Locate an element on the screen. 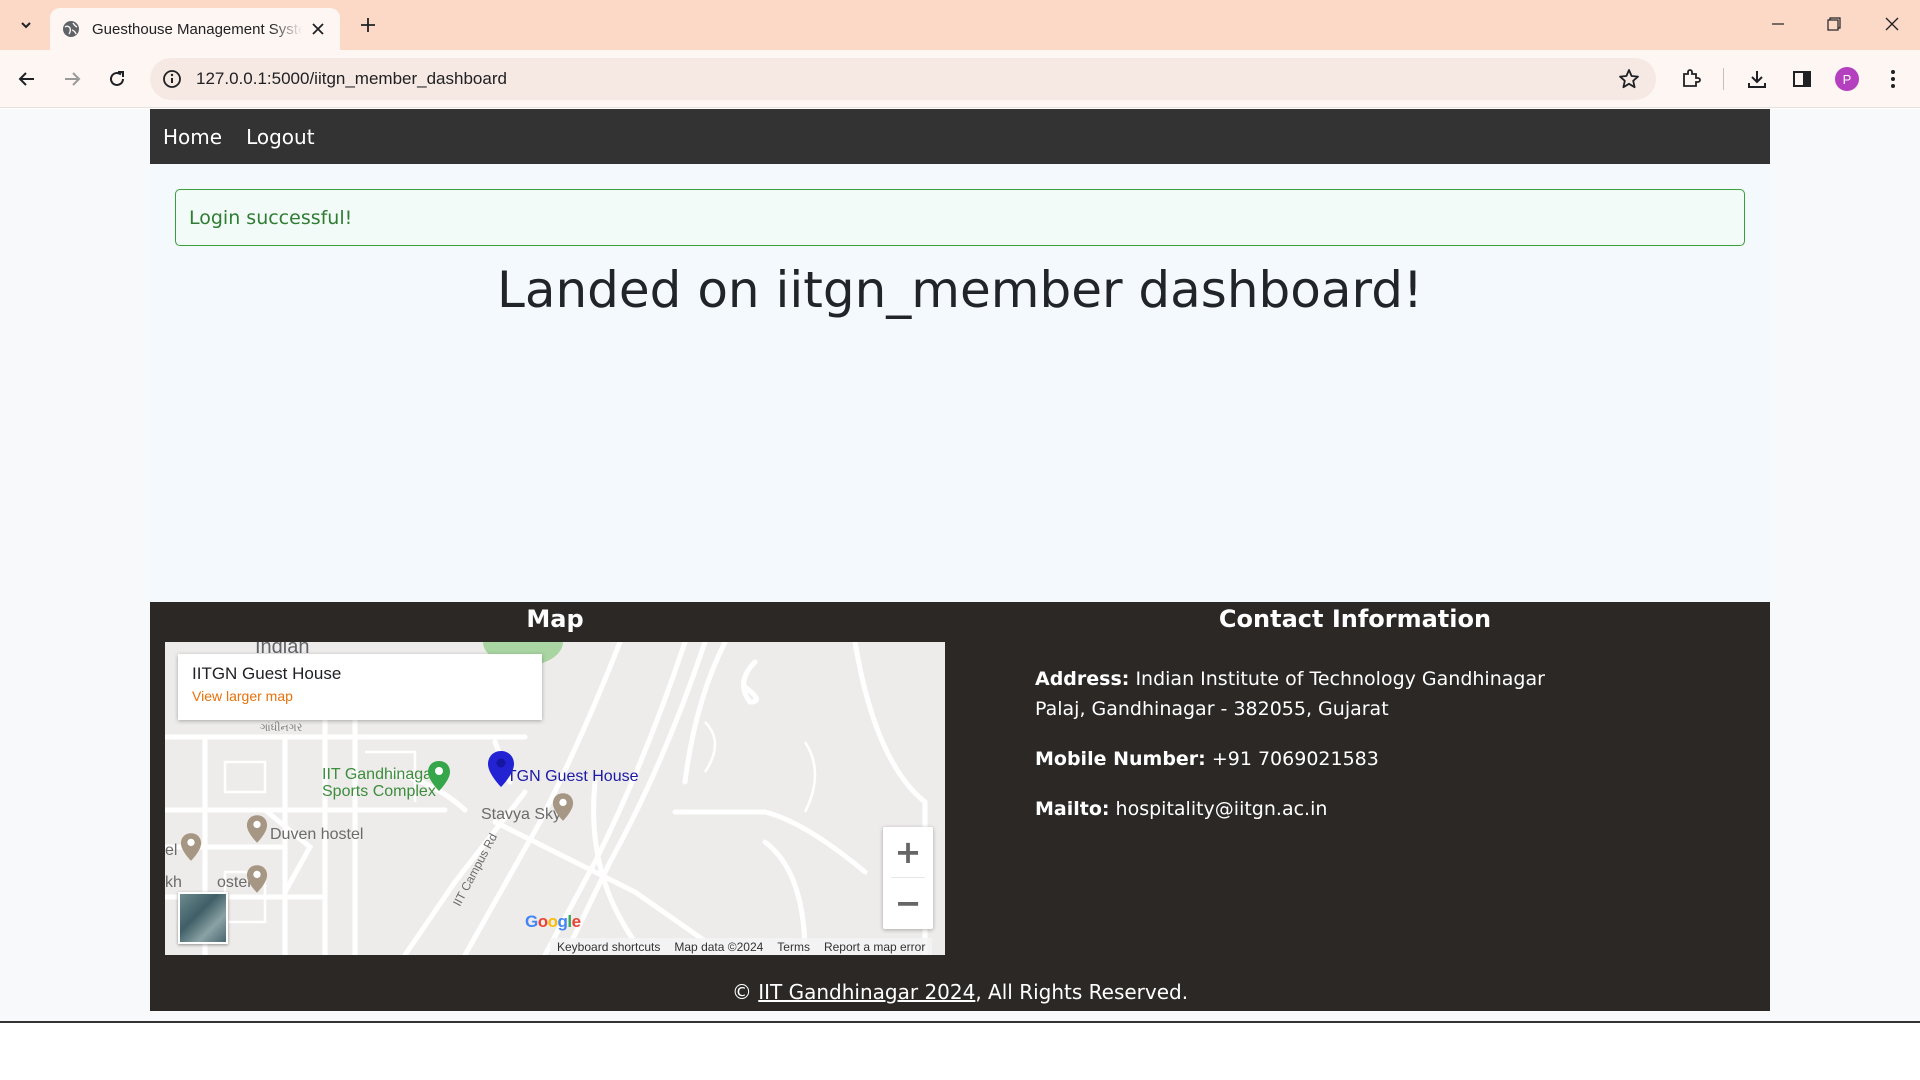 The image size is (1920, 1080). toolbar-divider is located at coordinates (1723, 79).